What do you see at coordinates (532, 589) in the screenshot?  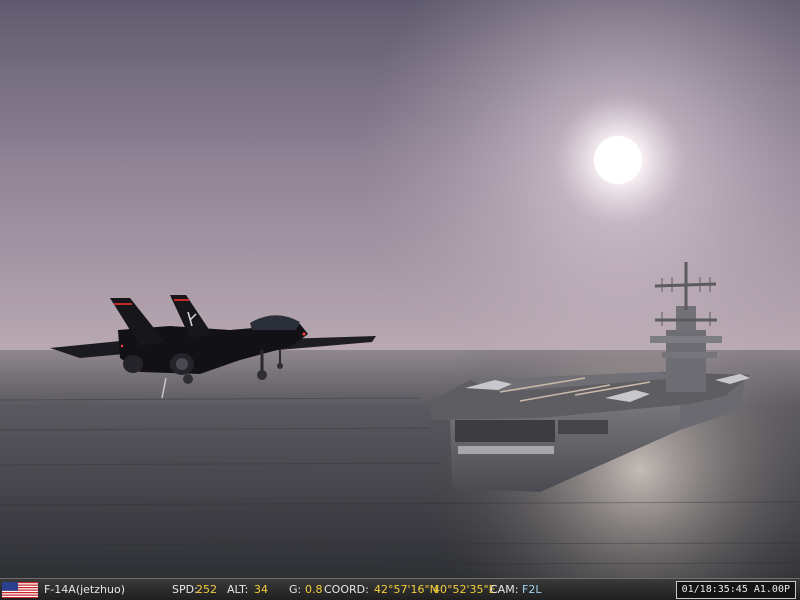 I see `cam-value: F2L` at bounding box center [532, 589].